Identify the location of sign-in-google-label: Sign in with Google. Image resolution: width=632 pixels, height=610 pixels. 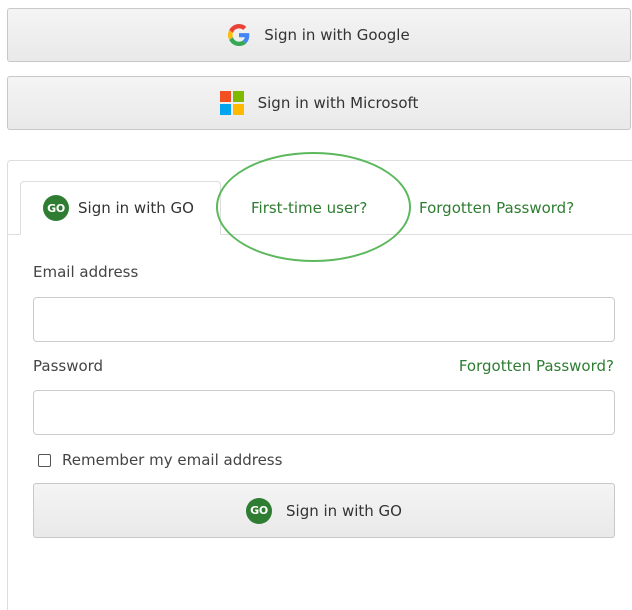
(337, 35).